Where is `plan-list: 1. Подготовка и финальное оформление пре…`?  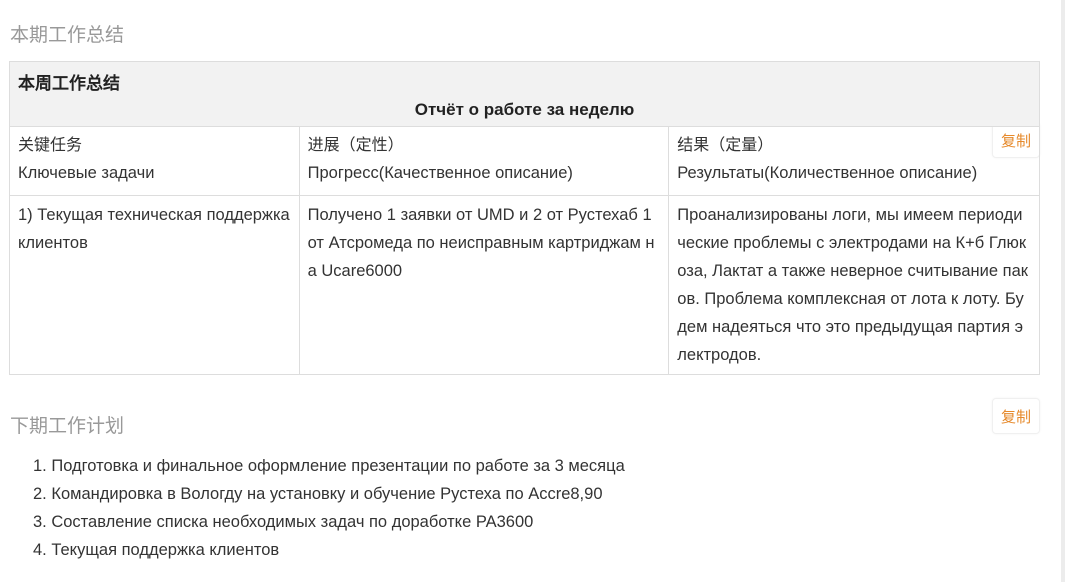
plan-list: 1. Подготовка и финальное оформление пре… is located at coordinates (329, 508).